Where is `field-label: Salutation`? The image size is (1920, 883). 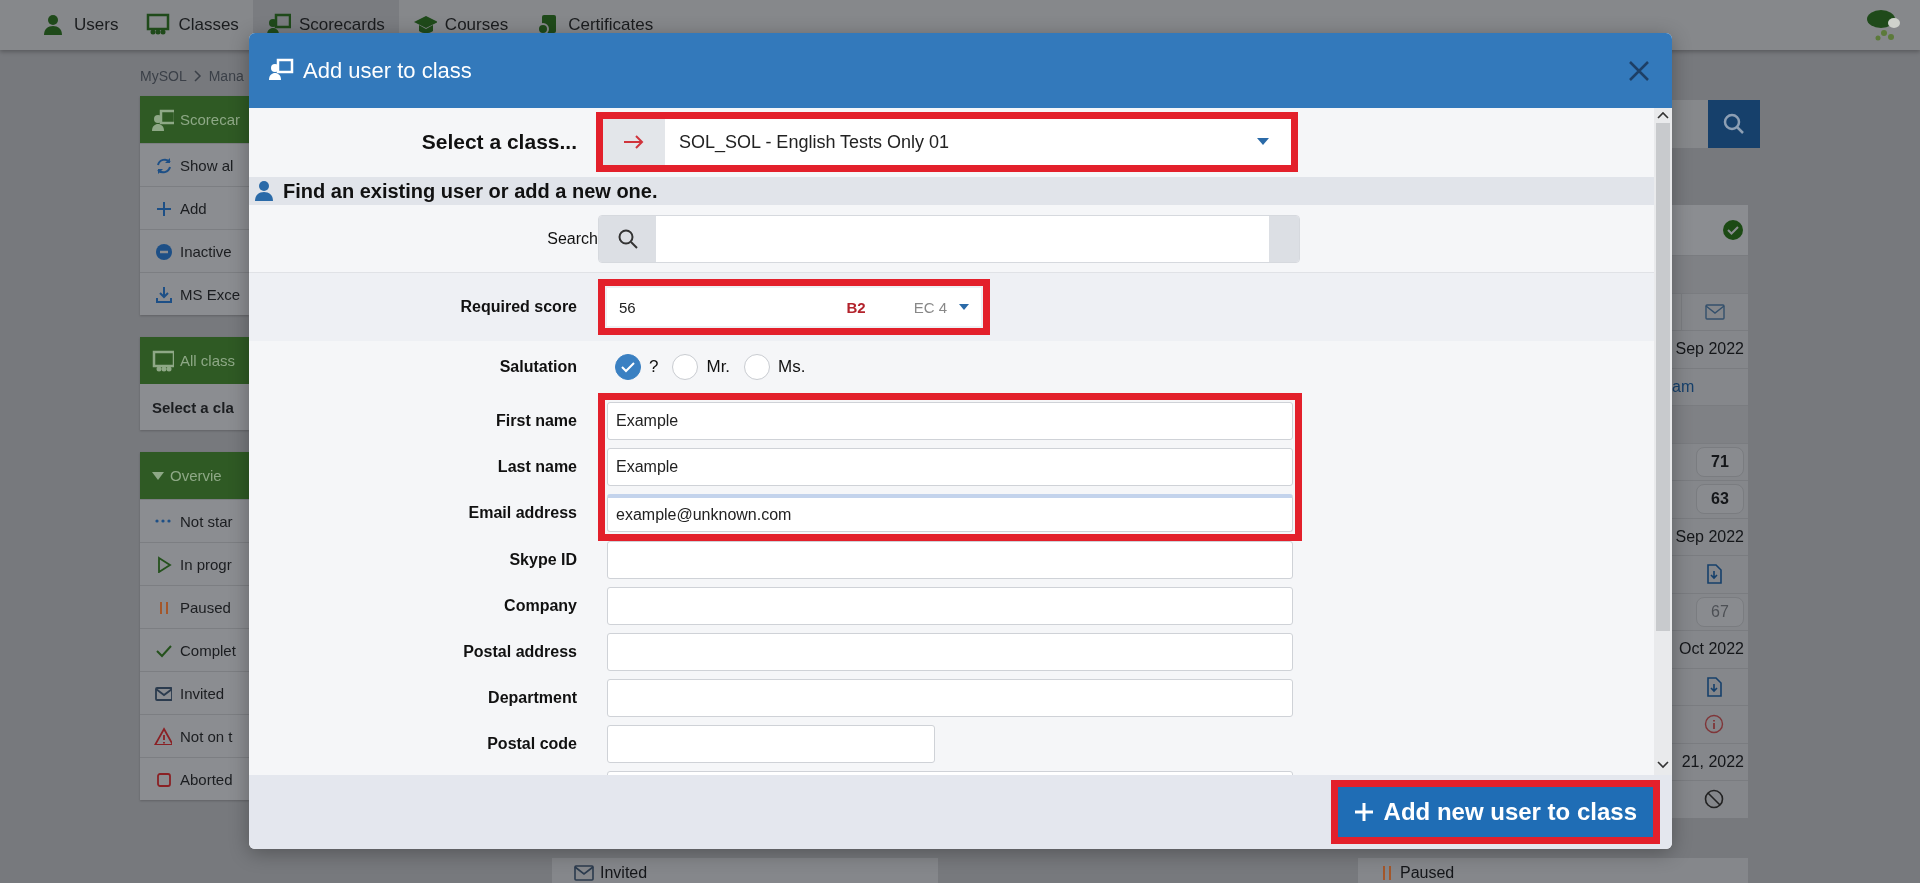
field-label: Salutation is located at coordinates (537, 367).